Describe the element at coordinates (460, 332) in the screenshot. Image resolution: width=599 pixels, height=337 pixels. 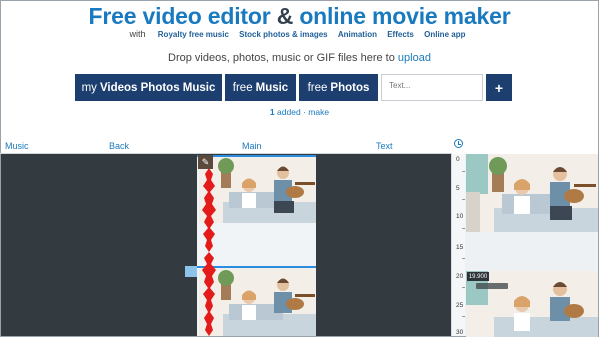
I see `ruler-mark-30: 30` at that location.